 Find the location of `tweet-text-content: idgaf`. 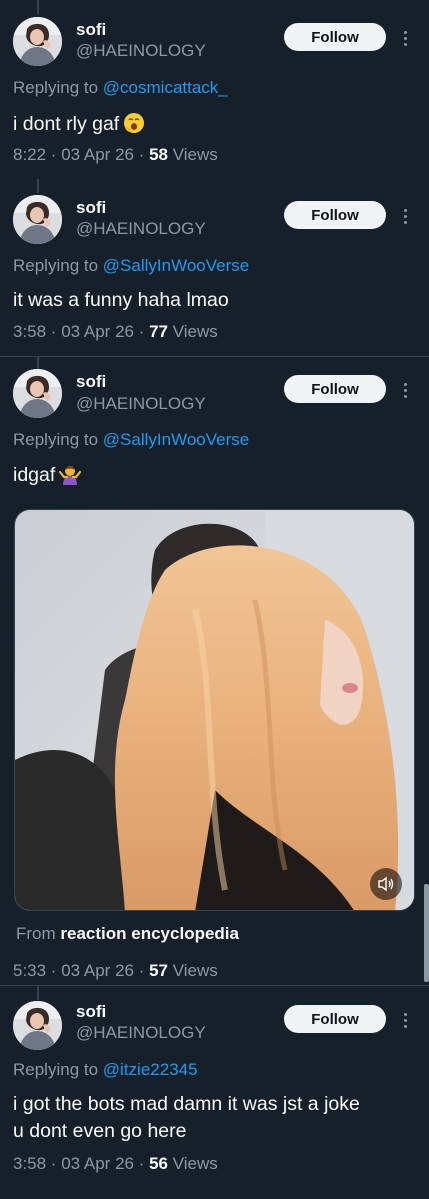

tweet-text-content: idgaf is located at coordinates (34, 475).